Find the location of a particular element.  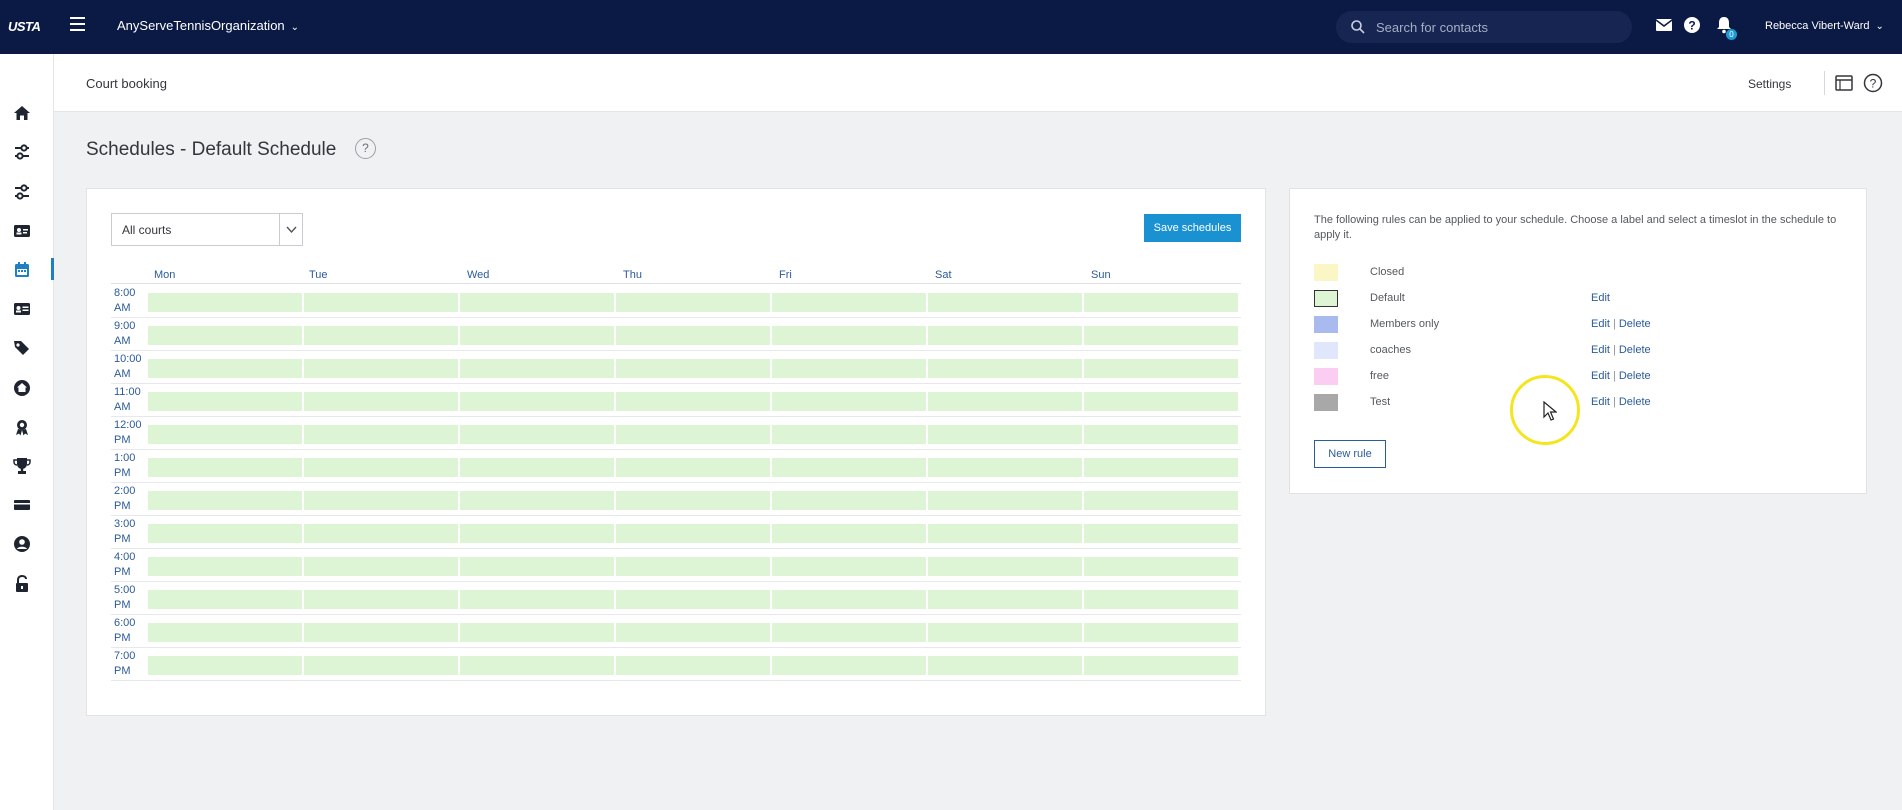

mail-icon is located at coordinates (1664, 25).